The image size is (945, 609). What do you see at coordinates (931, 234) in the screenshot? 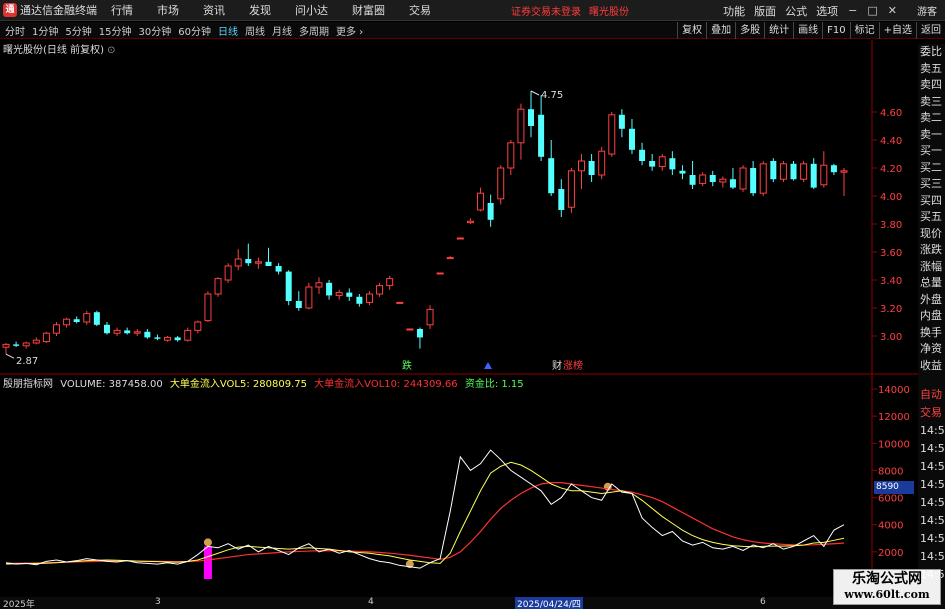
I see `side-panel-item: 现价` at bounding box center [931, 234].